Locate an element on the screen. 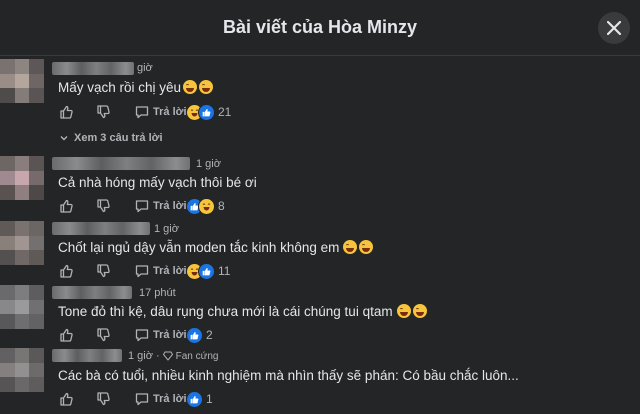  reaction-summary: 8 is located at coordinates (205, 206).